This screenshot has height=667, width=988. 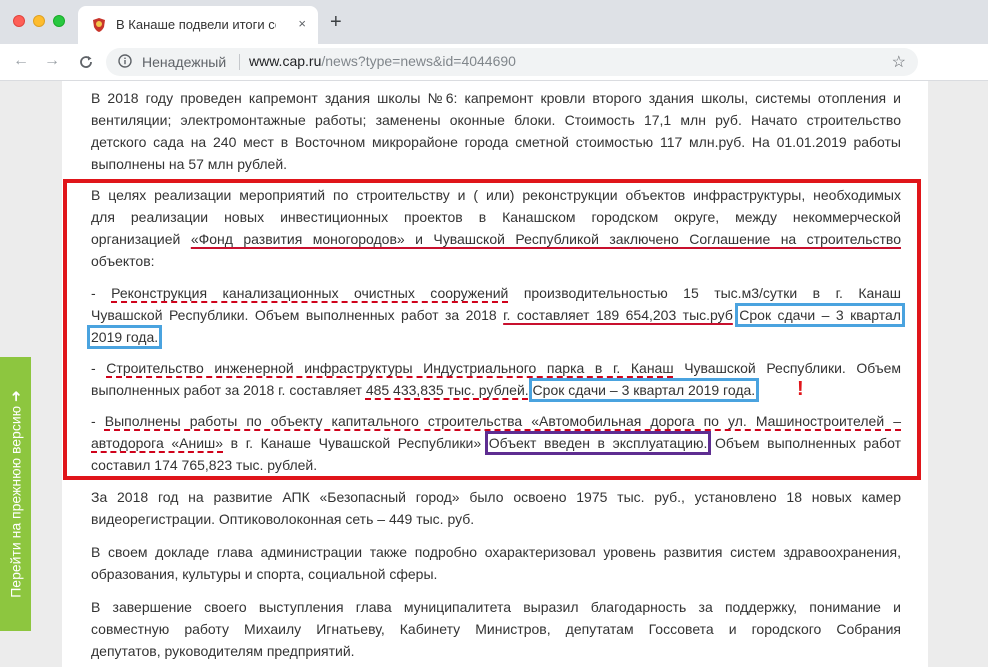 What do you see at coordinates (800, 389) in the screenshot?
I see `exclamation-mark: !` at bounding box center [800, 389].